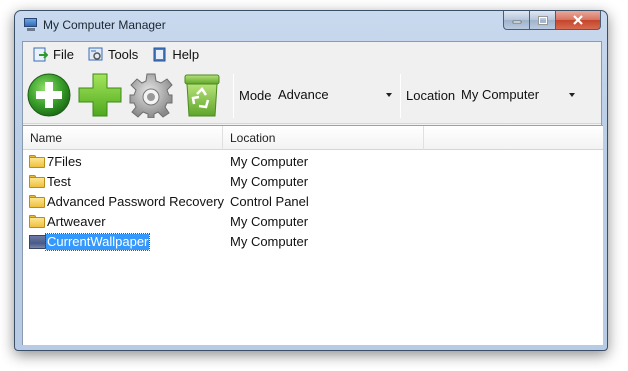 The width and height of the screenshot is (628, 371). Describe the element at coordinates (123, 138) in the screenshot. I see `column-header-name: Name` at that location.